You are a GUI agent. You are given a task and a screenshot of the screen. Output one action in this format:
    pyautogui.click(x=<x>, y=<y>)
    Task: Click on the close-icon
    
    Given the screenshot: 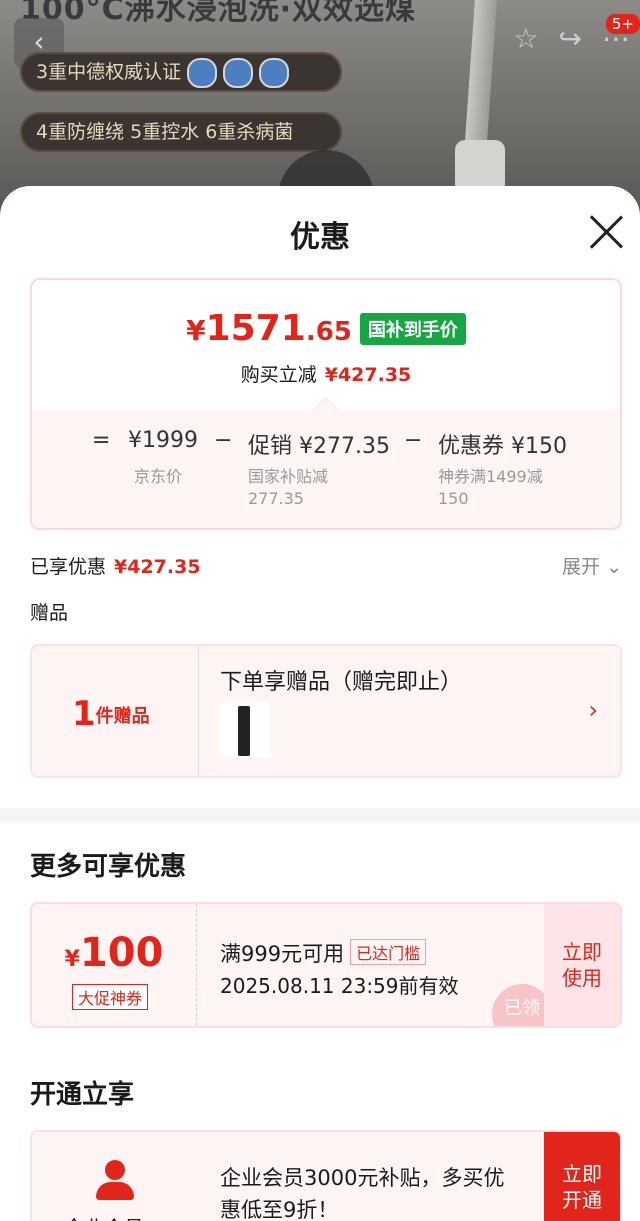 What is the action you would take?
    pyautogui.click(x=606, y=232)
    